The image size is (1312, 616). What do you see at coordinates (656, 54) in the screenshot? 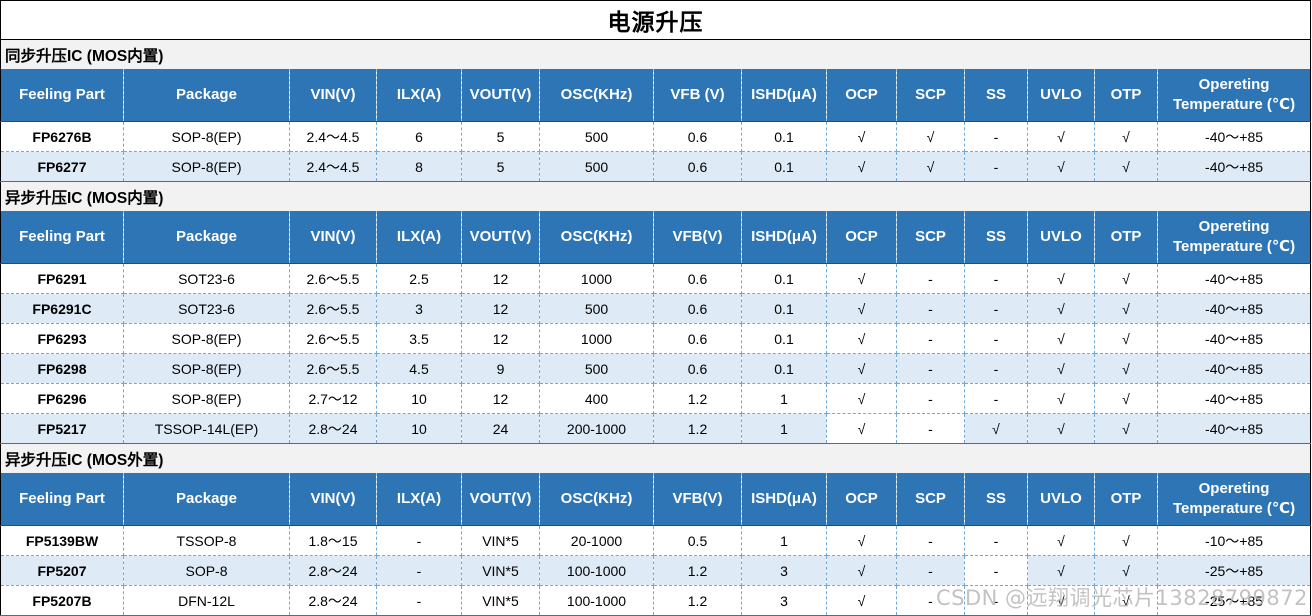
I see `section-row: 同步升压IC (MOS内置)` at bounding box center [656, 54].